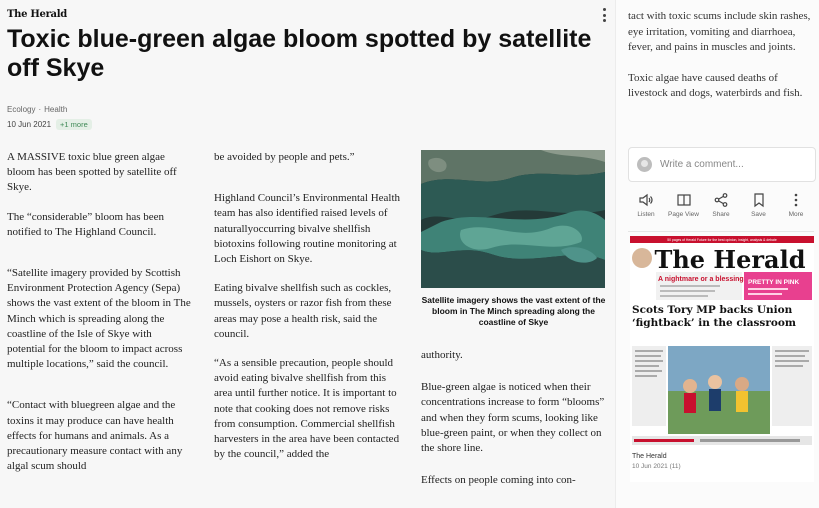  I want to click on comment-box, so click(722, 164).